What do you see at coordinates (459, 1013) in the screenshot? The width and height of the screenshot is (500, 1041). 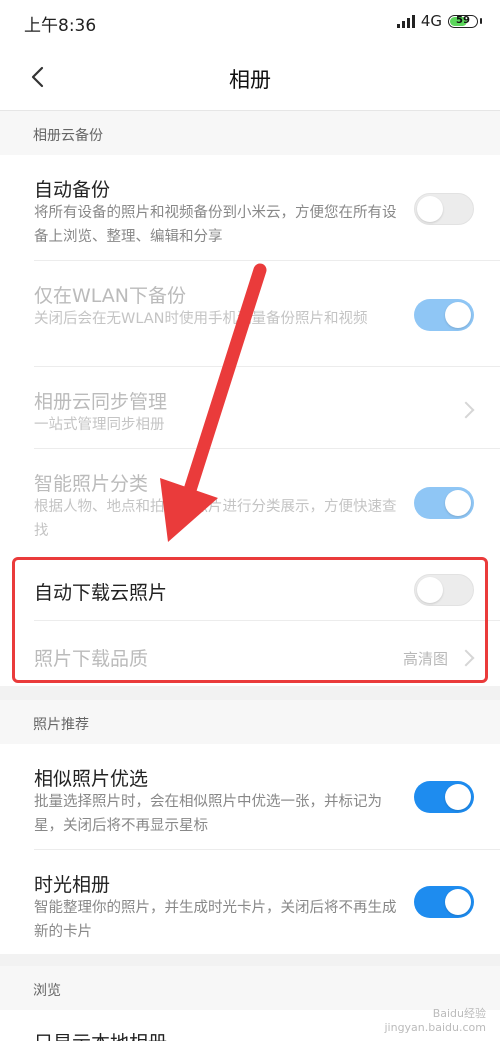 I see `watermark-brand: Baidu经验` at bounding box center [459, 1013].